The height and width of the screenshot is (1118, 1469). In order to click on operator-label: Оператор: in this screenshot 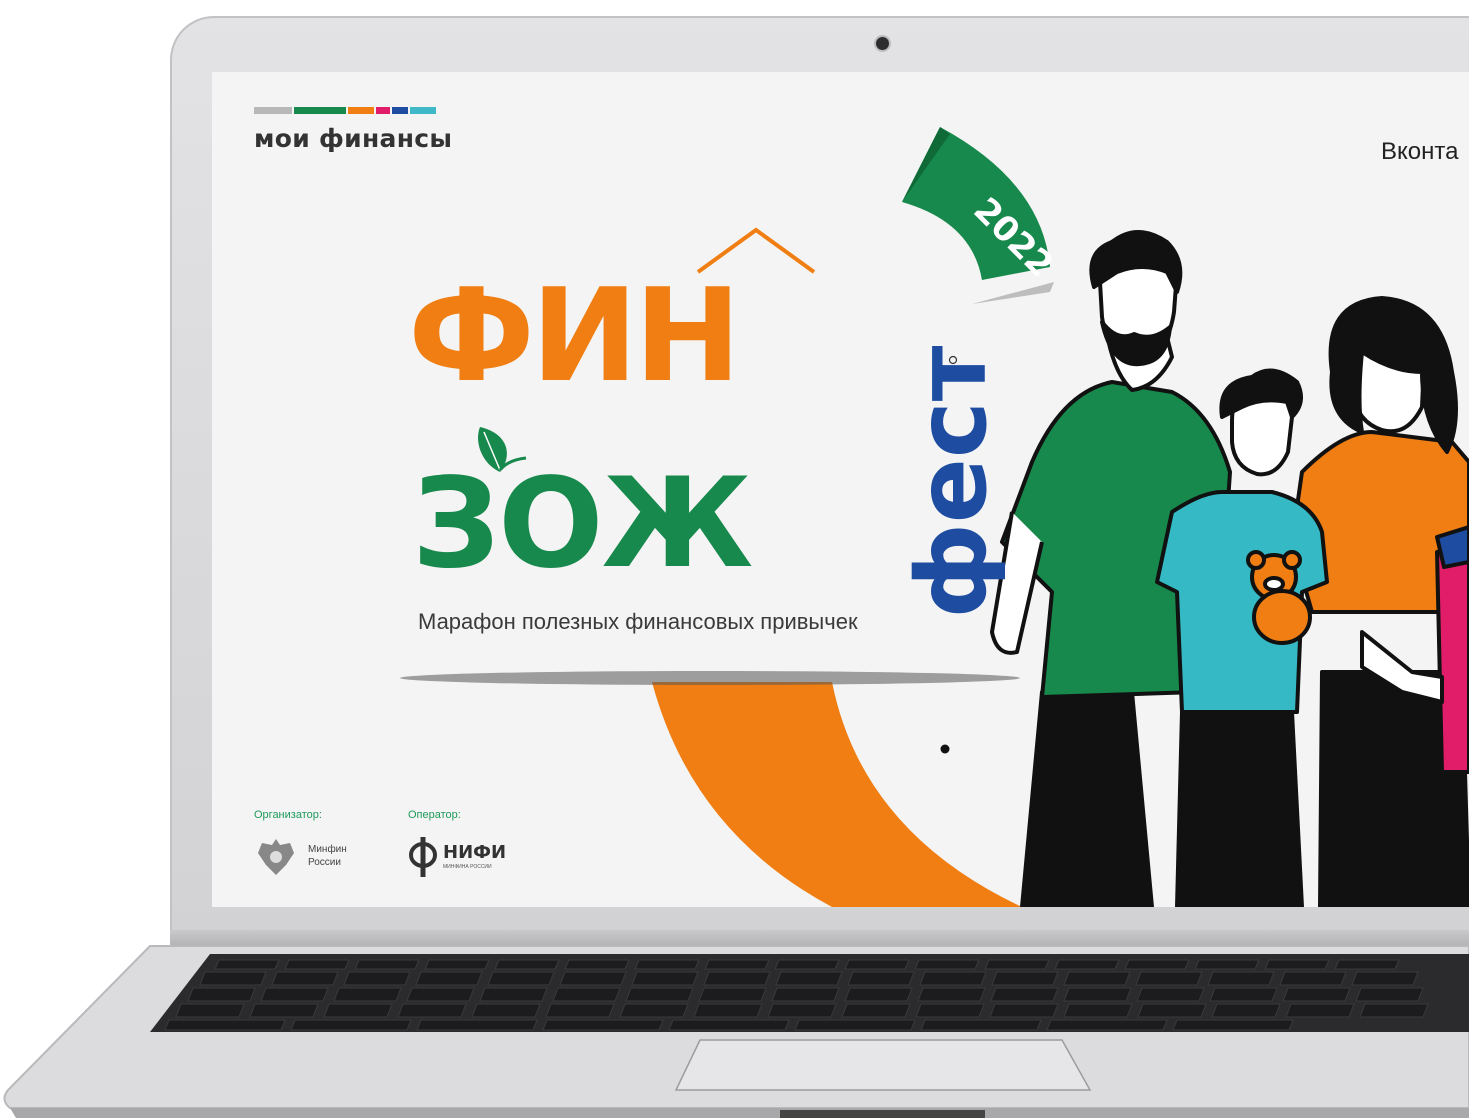, I will do `click(434, 815)`.